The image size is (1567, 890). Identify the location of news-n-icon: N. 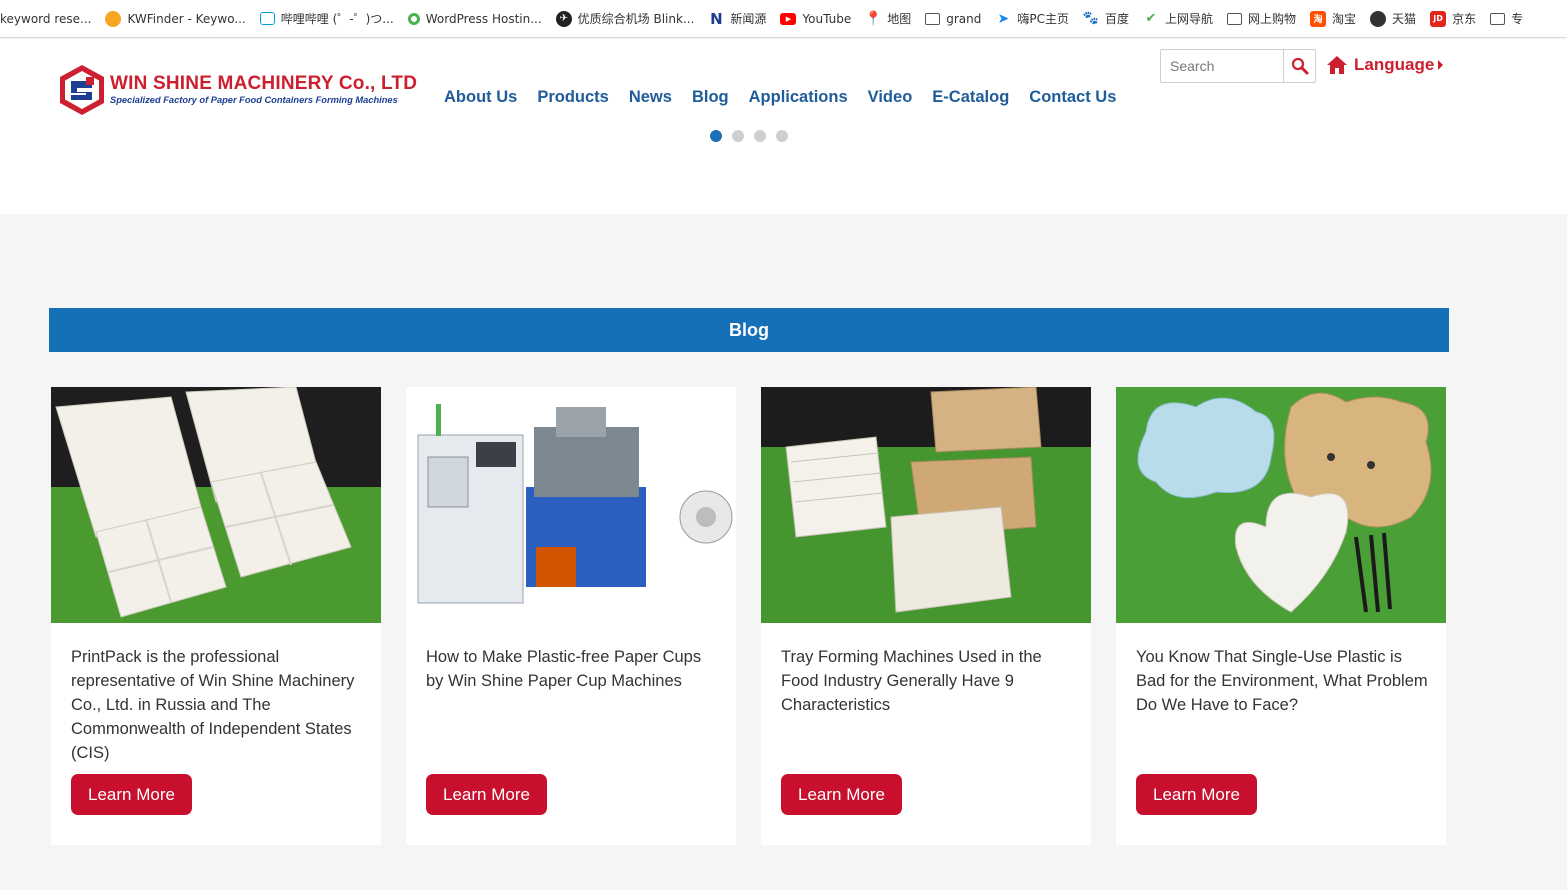
(716, 18).